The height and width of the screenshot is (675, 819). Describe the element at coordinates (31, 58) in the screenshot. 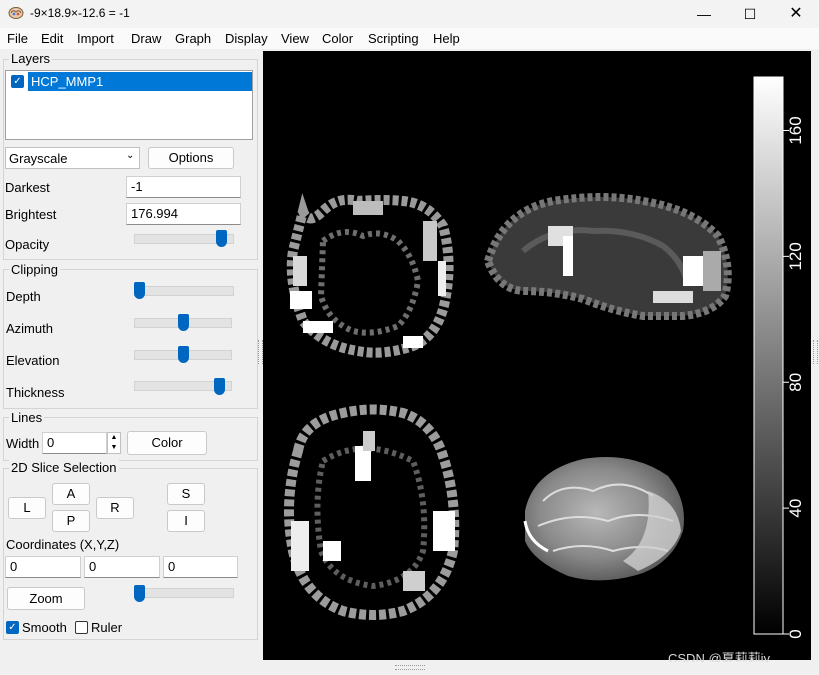

I see `layers-label: Layers` at that location.